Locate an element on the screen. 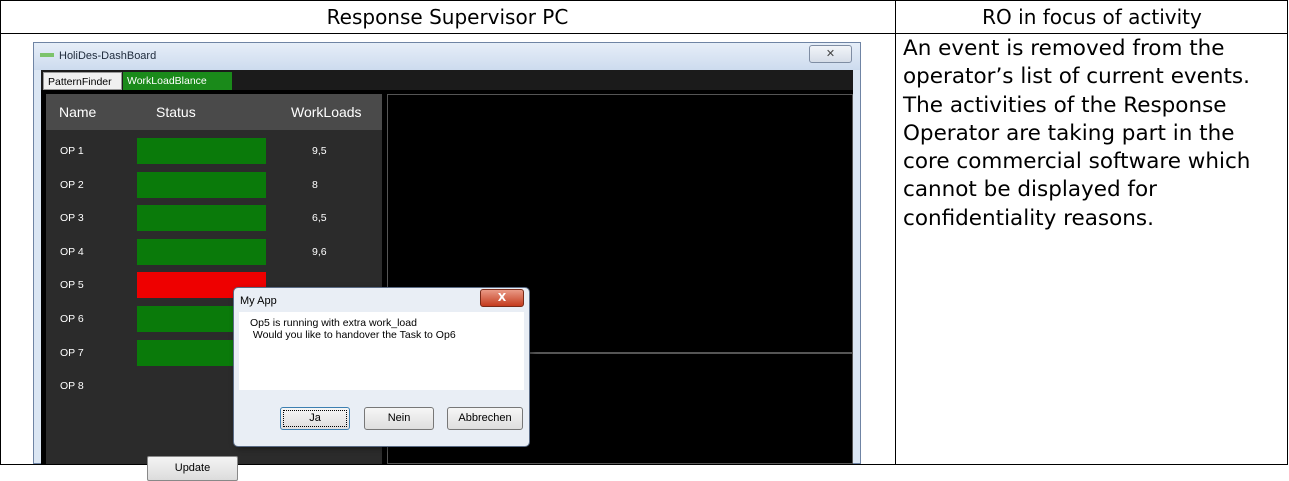 Image resolution: width=1289 pixels, height=481 pixels. row-name: OP 1 is located at coordinates (72, 151).